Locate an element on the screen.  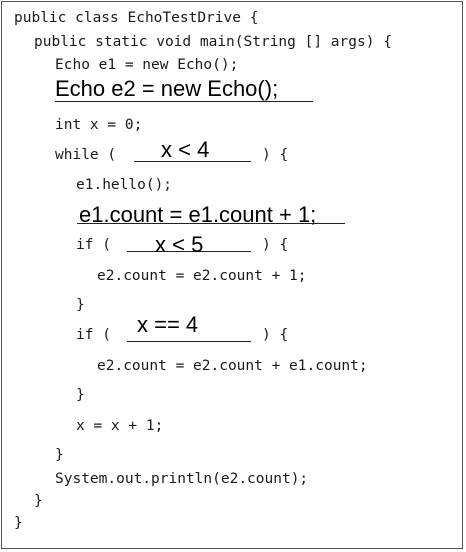
code-line-if-second-close: ) { is located at coordinates (275, 335).